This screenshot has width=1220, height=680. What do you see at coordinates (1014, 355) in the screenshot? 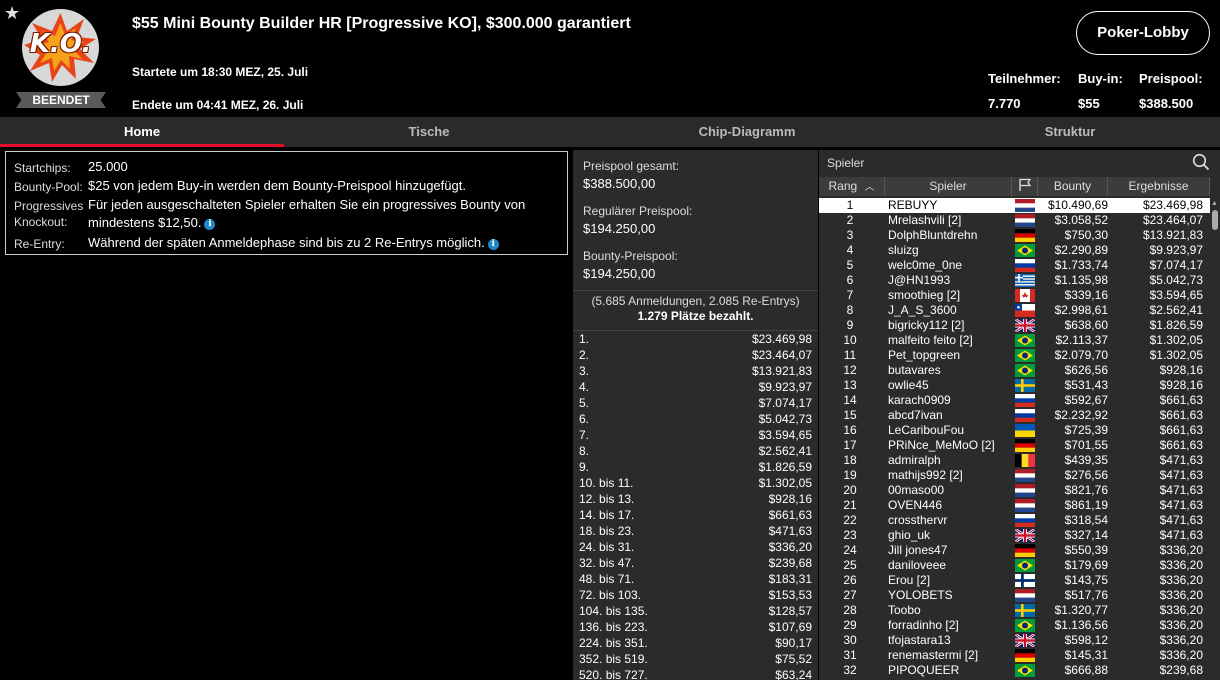
I see `player-row: 11 Pet_topgreen $2.079,70 $1.302,05` at bounding box center [1014, 355].